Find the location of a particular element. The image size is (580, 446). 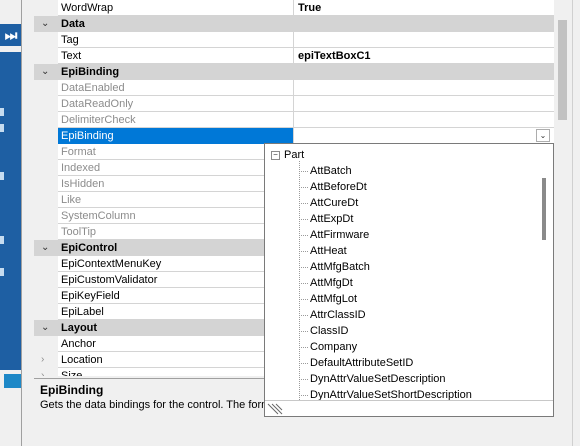

window-right-edge is located at coordinates (576, 223).